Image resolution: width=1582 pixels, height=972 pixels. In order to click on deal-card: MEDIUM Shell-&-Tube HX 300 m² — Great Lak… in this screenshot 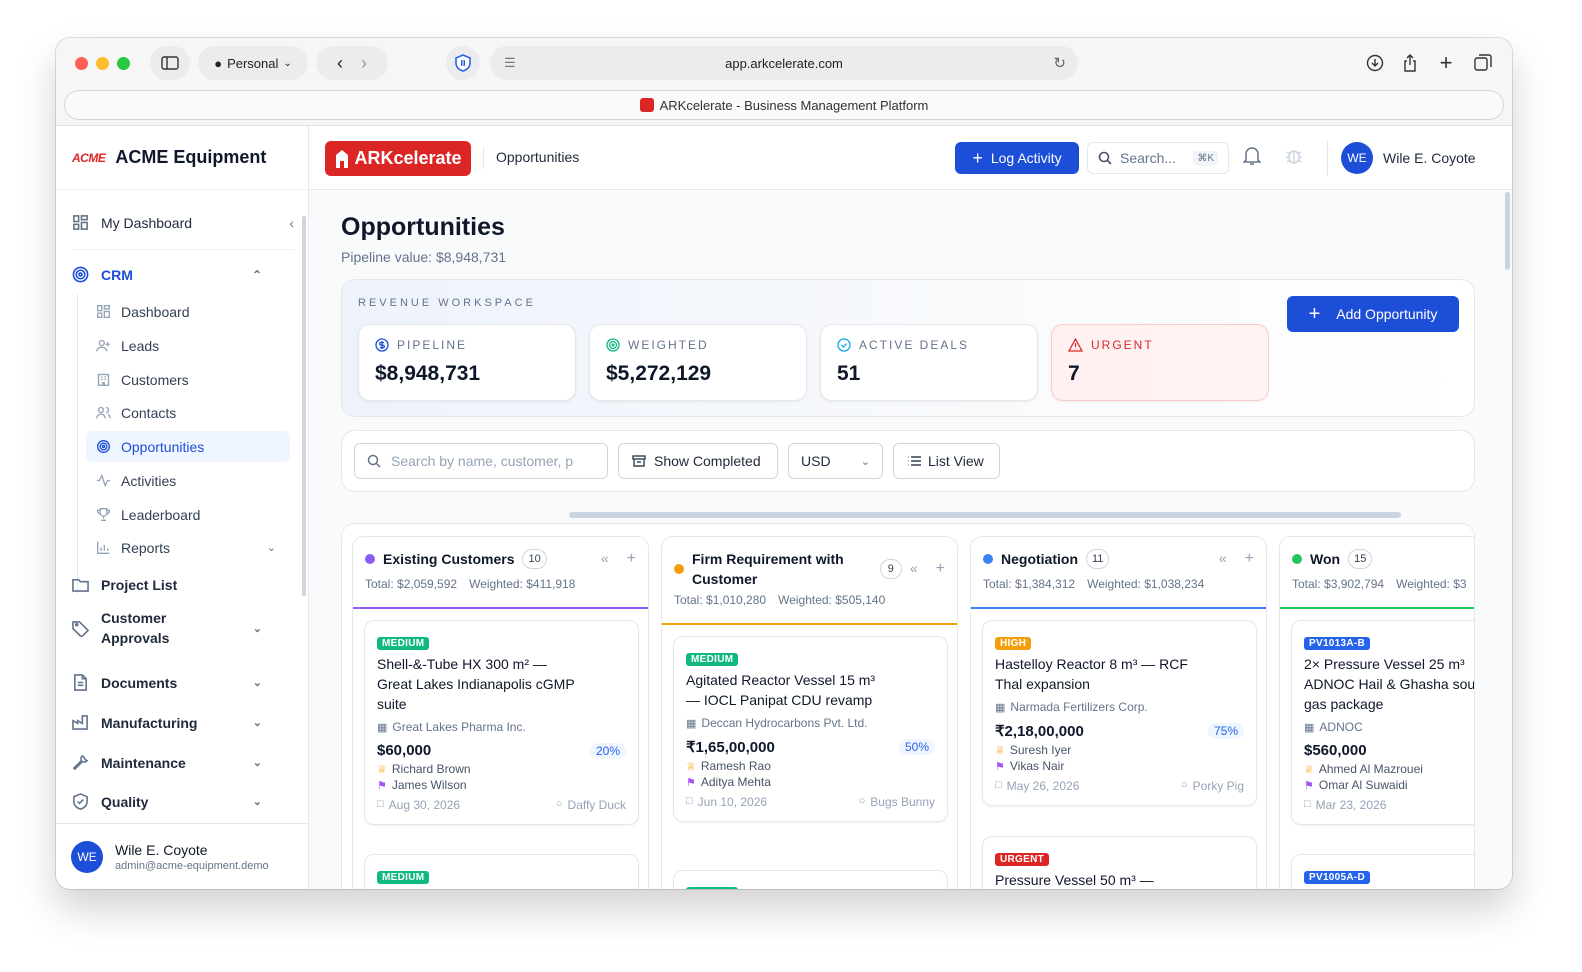, I will do `click(501, 722)`.